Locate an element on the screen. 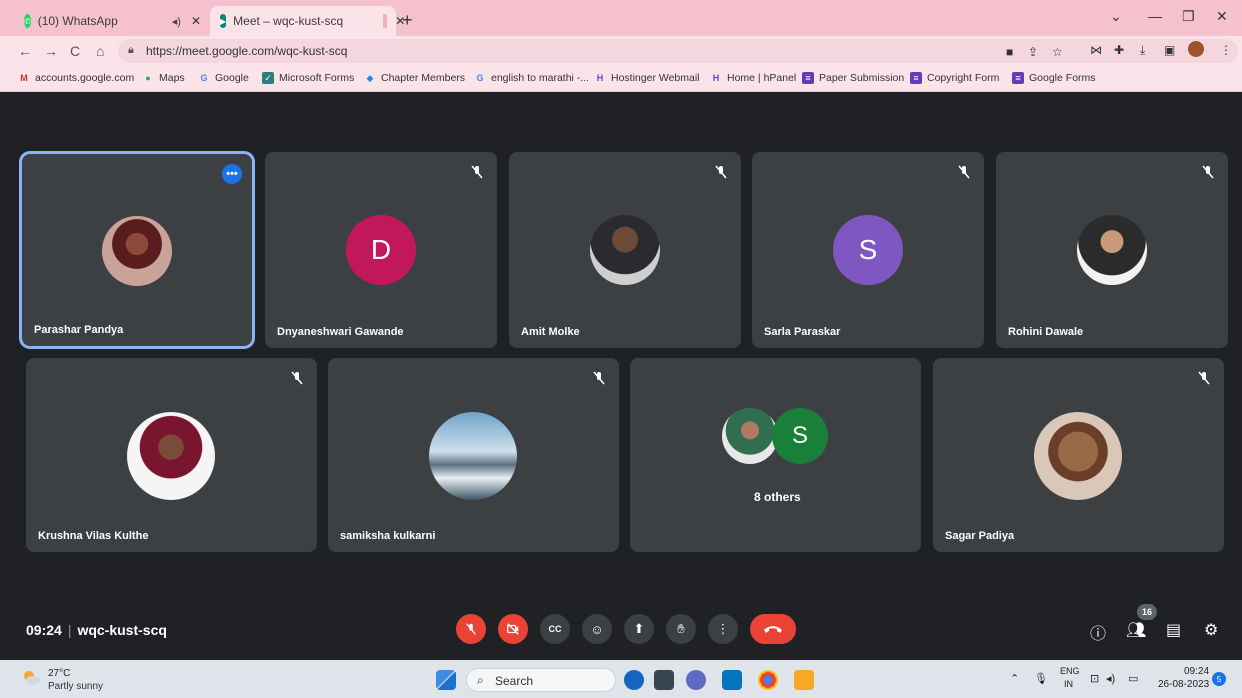 This screenshot has width=1242, height=698. info-icon: ⓘ is located at coordinates (1098, 632).